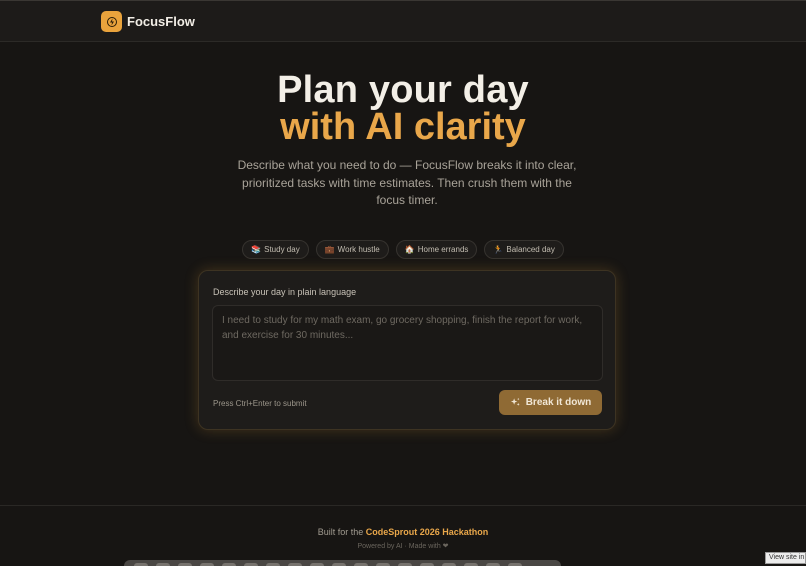  Describe the element at coordinates (340, 532) in the screenshot. I see `footer-built-prefix: Built for the` at that location.